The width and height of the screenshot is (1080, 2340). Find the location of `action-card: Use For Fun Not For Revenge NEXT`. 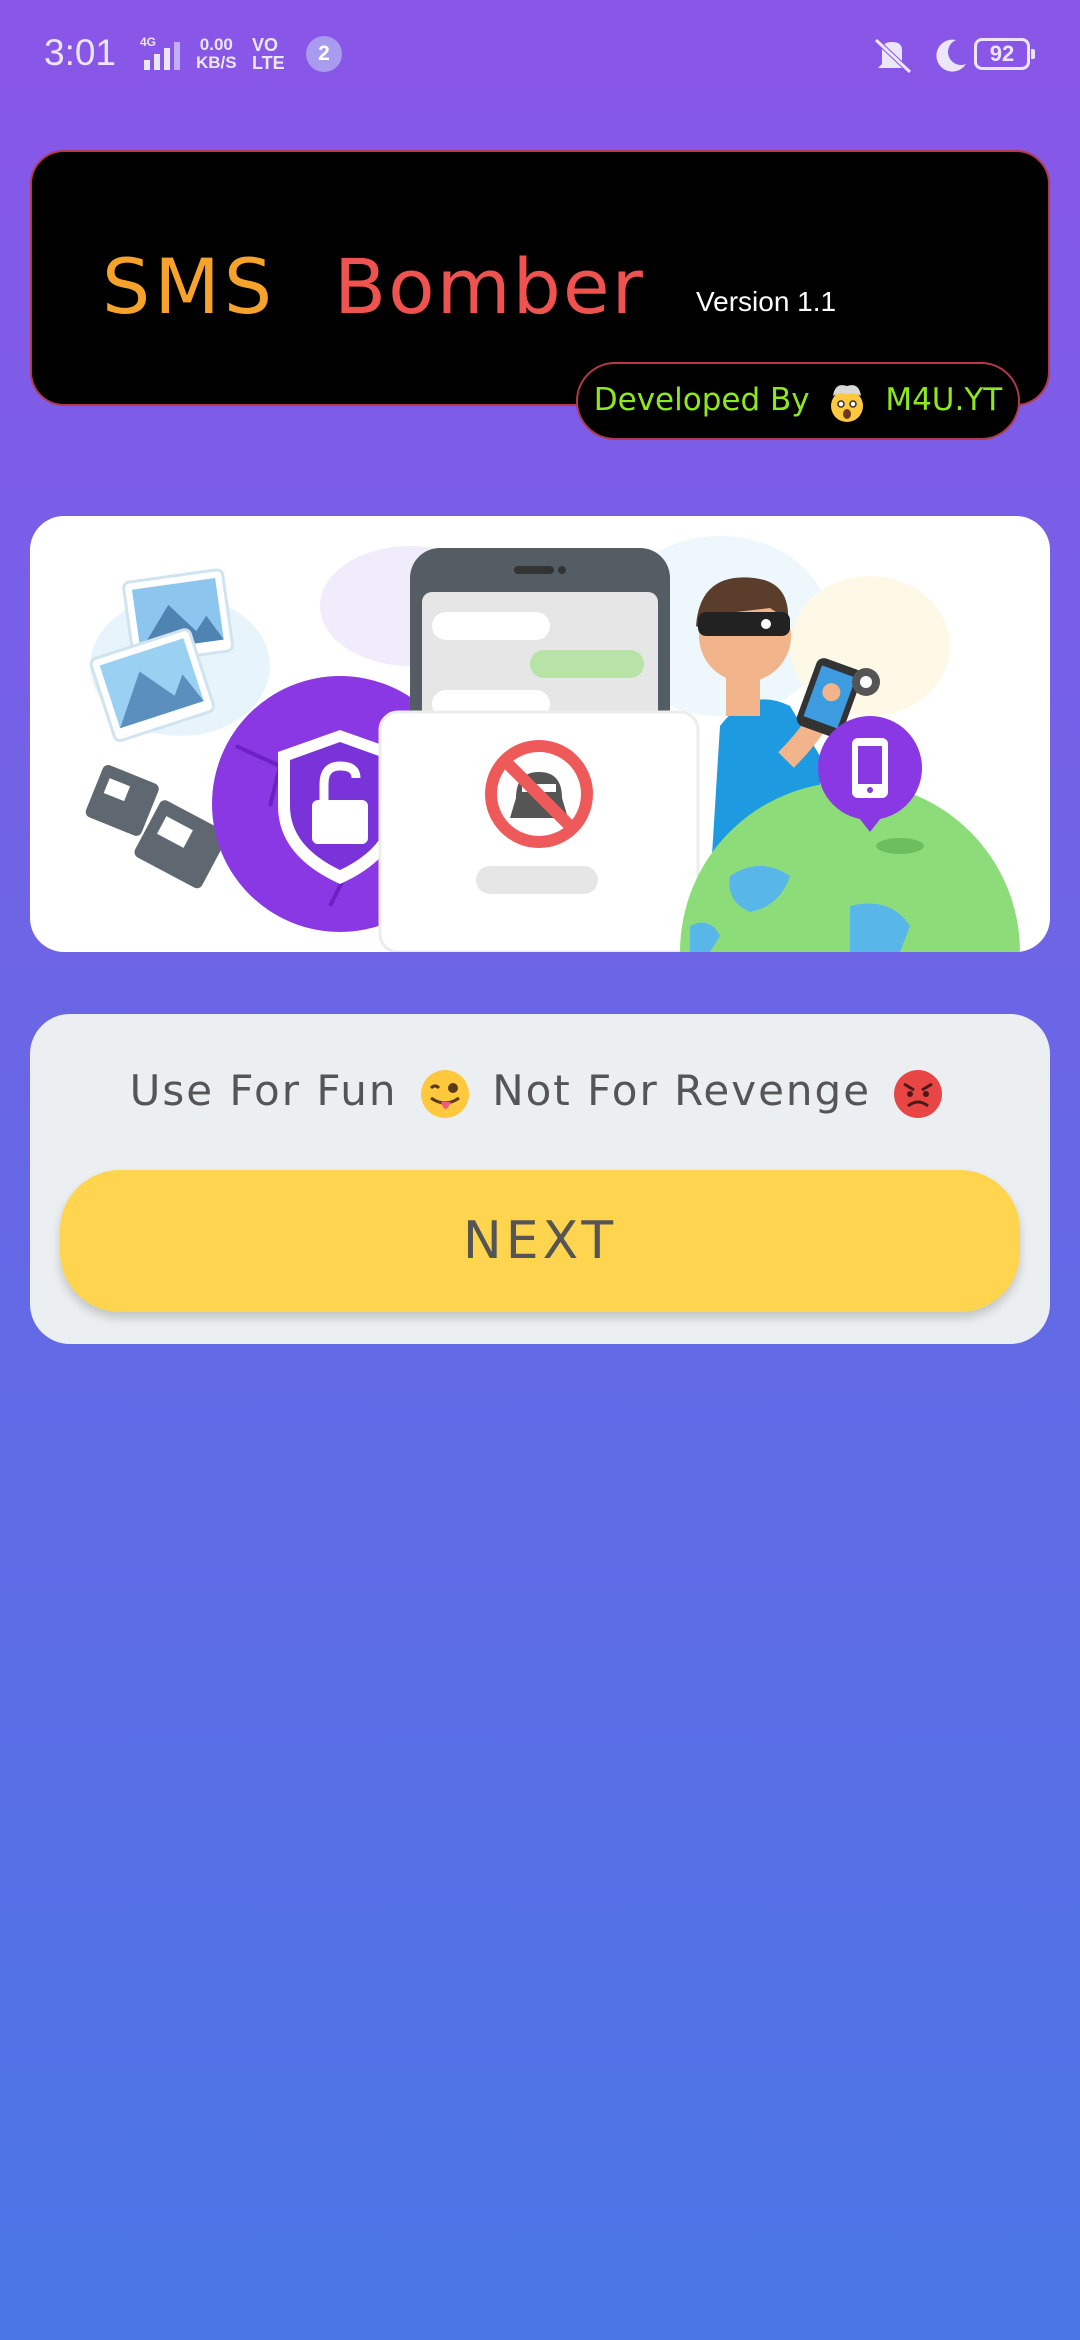

action-card: Use For Fun Not For Revenge NEXT is located at coordinates (540, 1179).